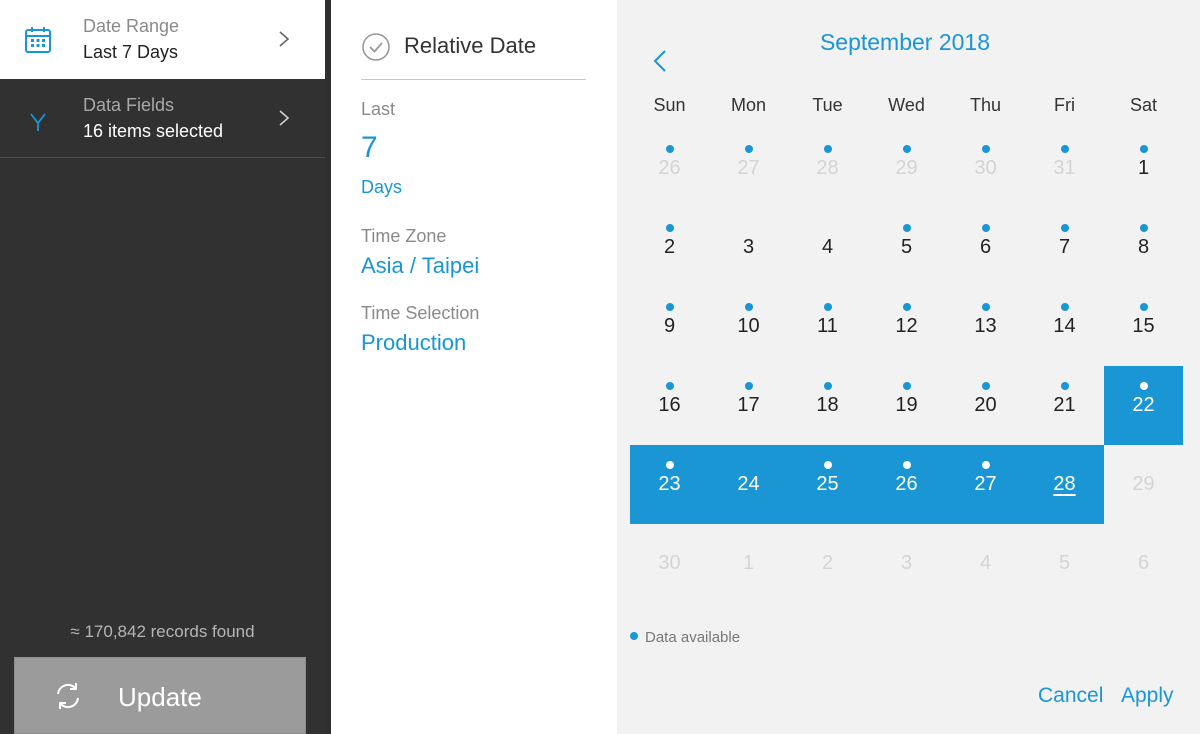  I want to click on calendar-day: 18, so click(827, 405).